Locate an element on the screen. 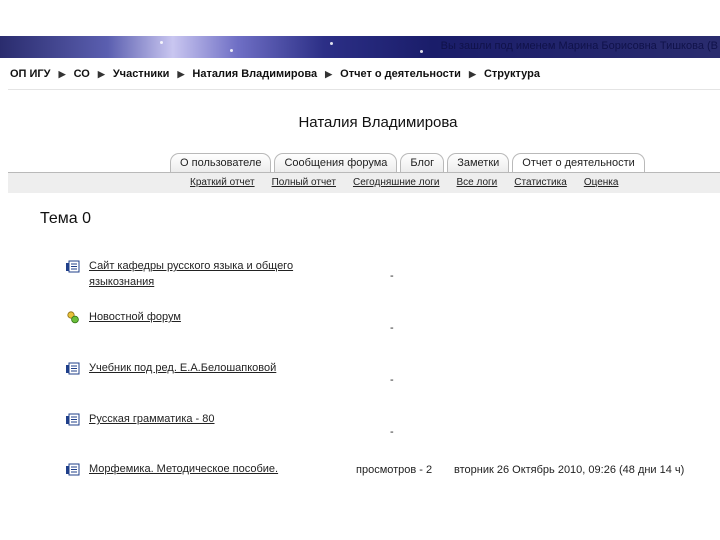 The image size is (720, 540). breadcrumb-item-user: Наталия Владимирова is located at coordinates (254, 74).